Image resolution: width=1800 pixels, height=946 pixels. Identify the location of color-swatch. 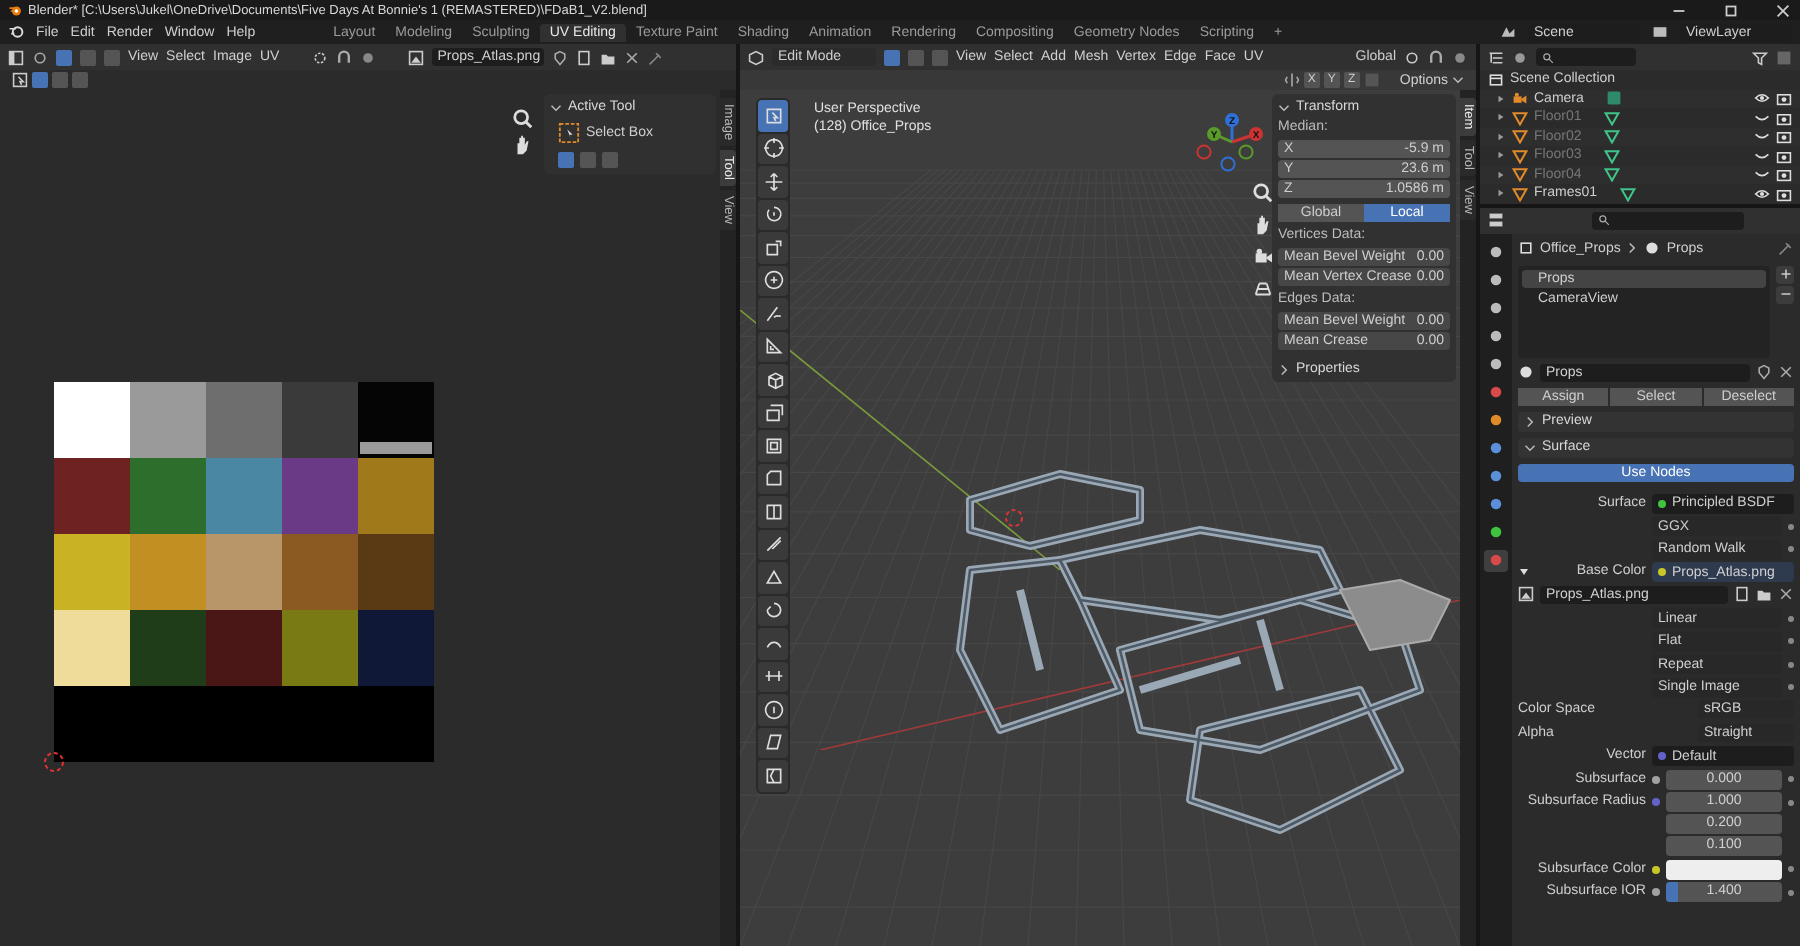
(1724, 869).